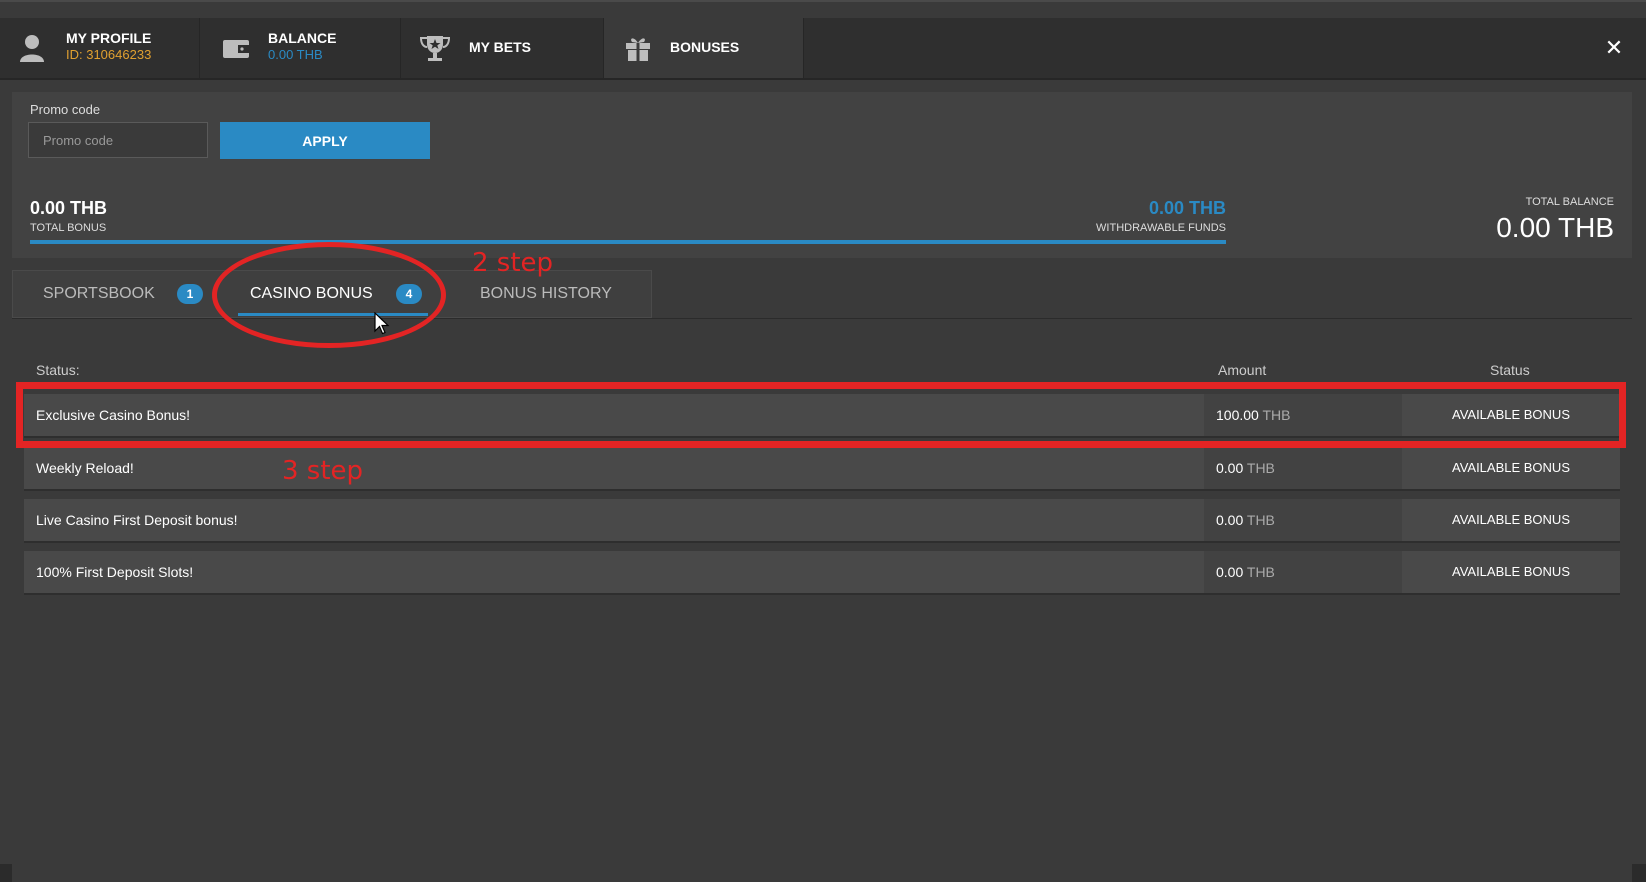  I want to click on step2-annotation: 2 step, so click(513, 263).